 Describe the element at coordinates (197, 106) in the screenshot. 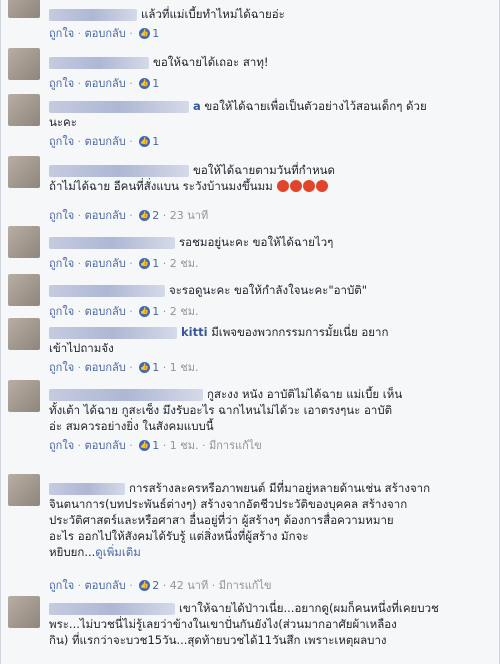

I see `commenter-name-fragment: a` at that location.